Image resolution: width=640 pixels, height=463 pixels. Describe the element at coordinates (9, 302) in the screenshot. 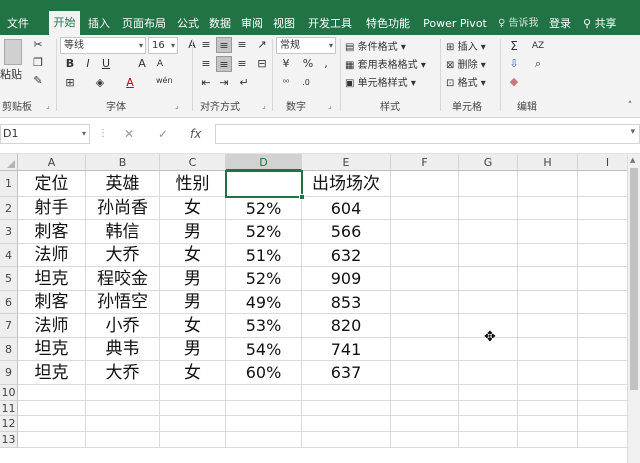

I see `row-header-6: 6` at that location.